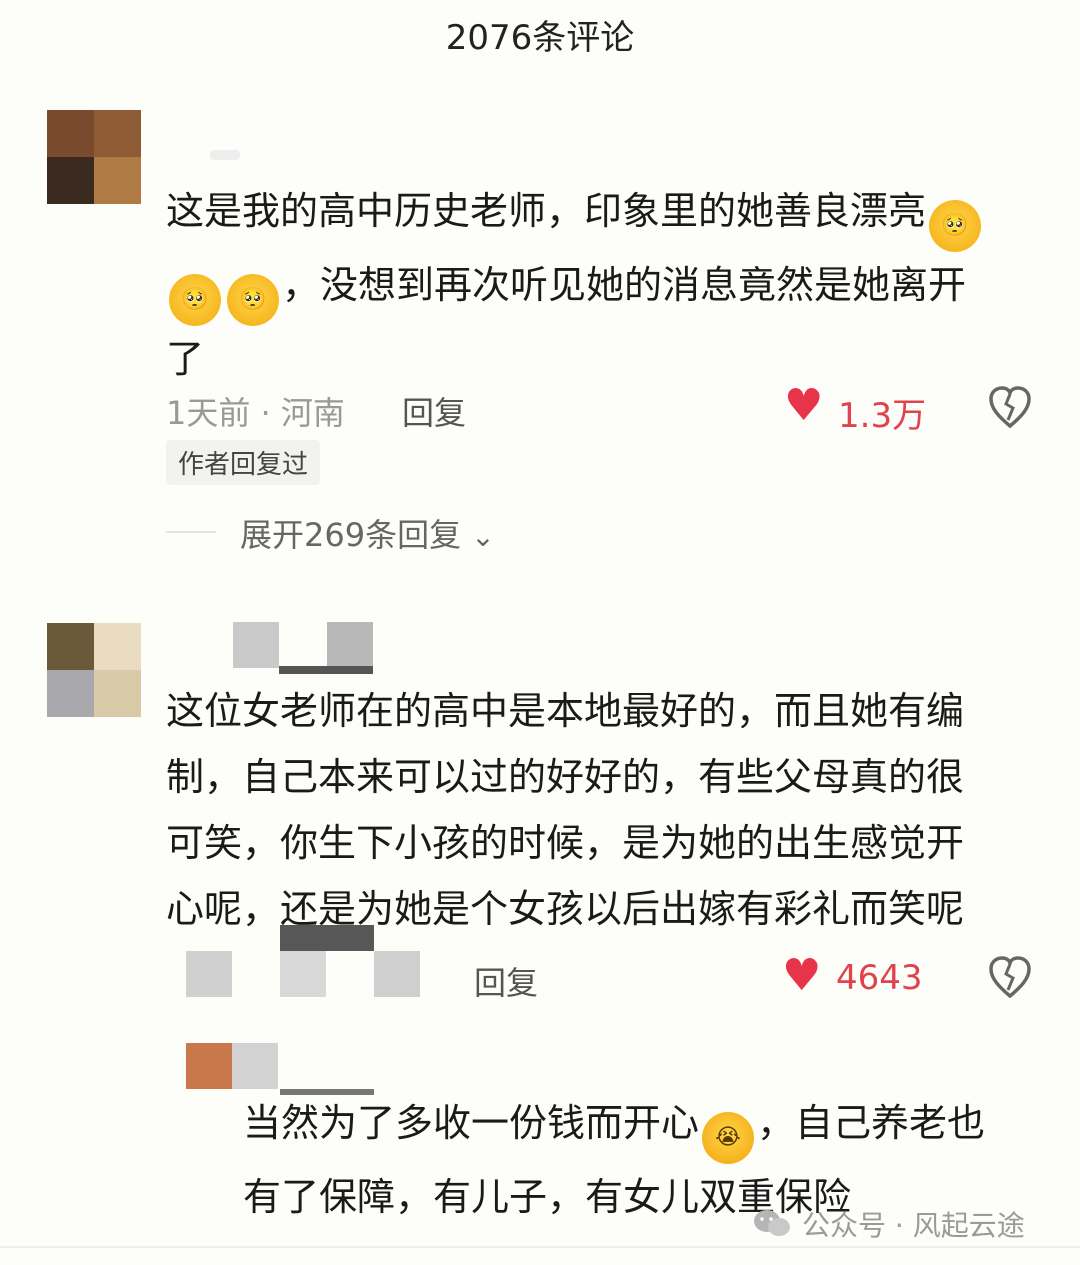  I want to click on watermark-text: 公众号 · 风起云途, so click(913, 1225).